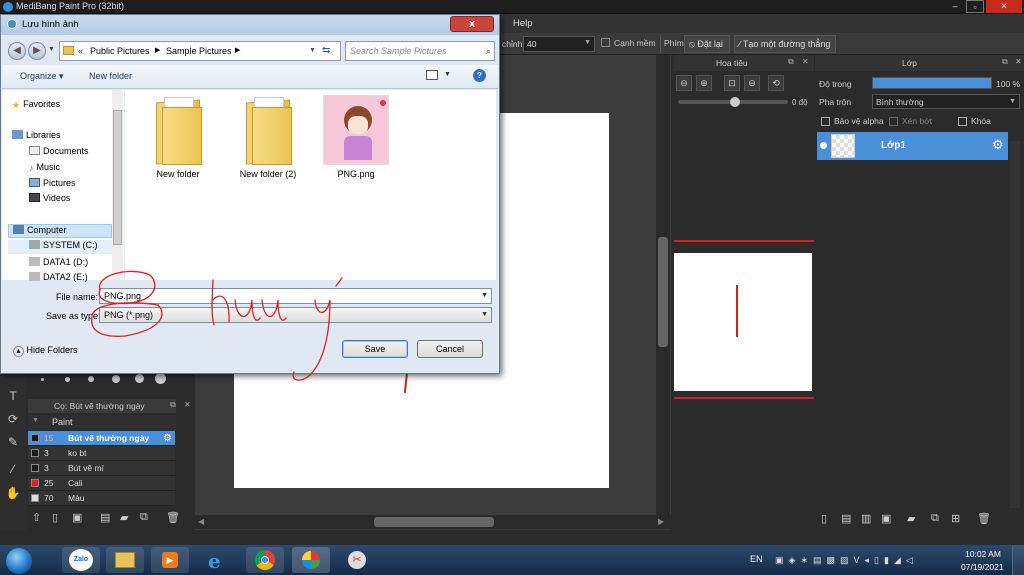 This screenshot has width=1024, height=575. I want to click on layer-scrollbar, so click(1015, 326).